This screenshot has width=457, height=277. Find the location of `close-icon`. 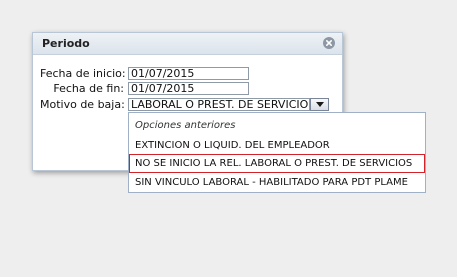

close-icon is located at coordinates (329, 43).